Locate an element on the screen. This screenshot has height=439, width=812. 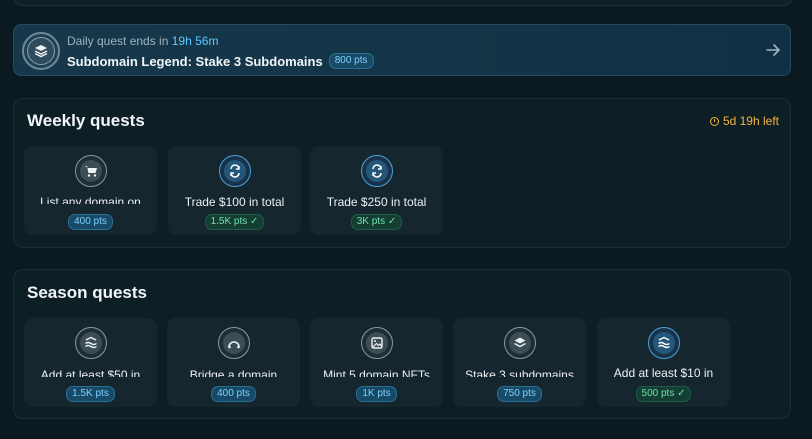
quest-label: Trade $250 in total is located at coordinates (376, 202).